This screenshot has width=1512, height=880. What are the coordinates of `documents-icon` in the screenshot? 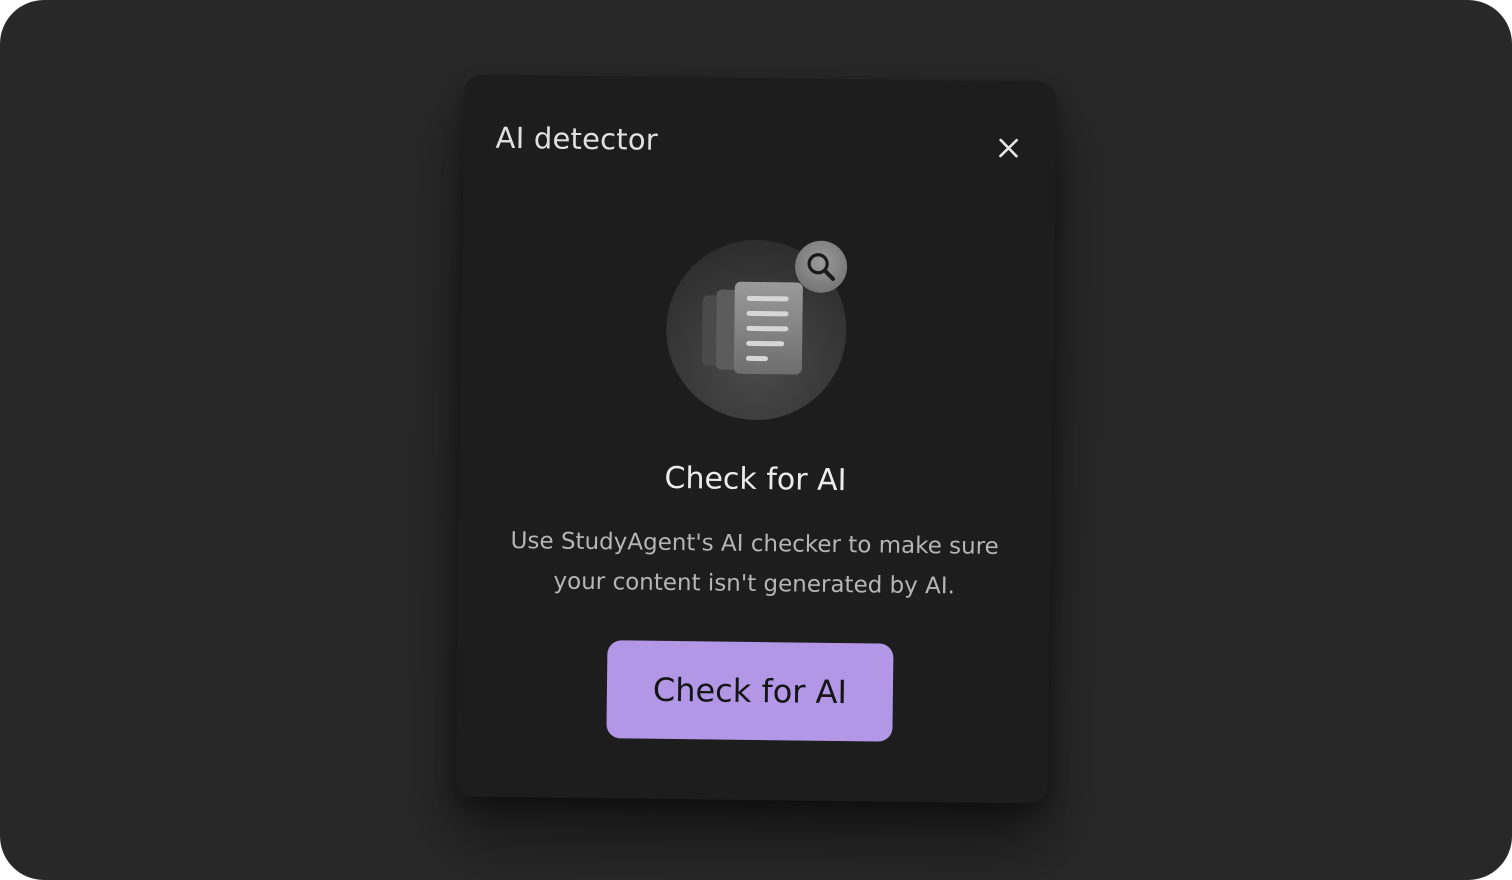 It's located at (768, 328).